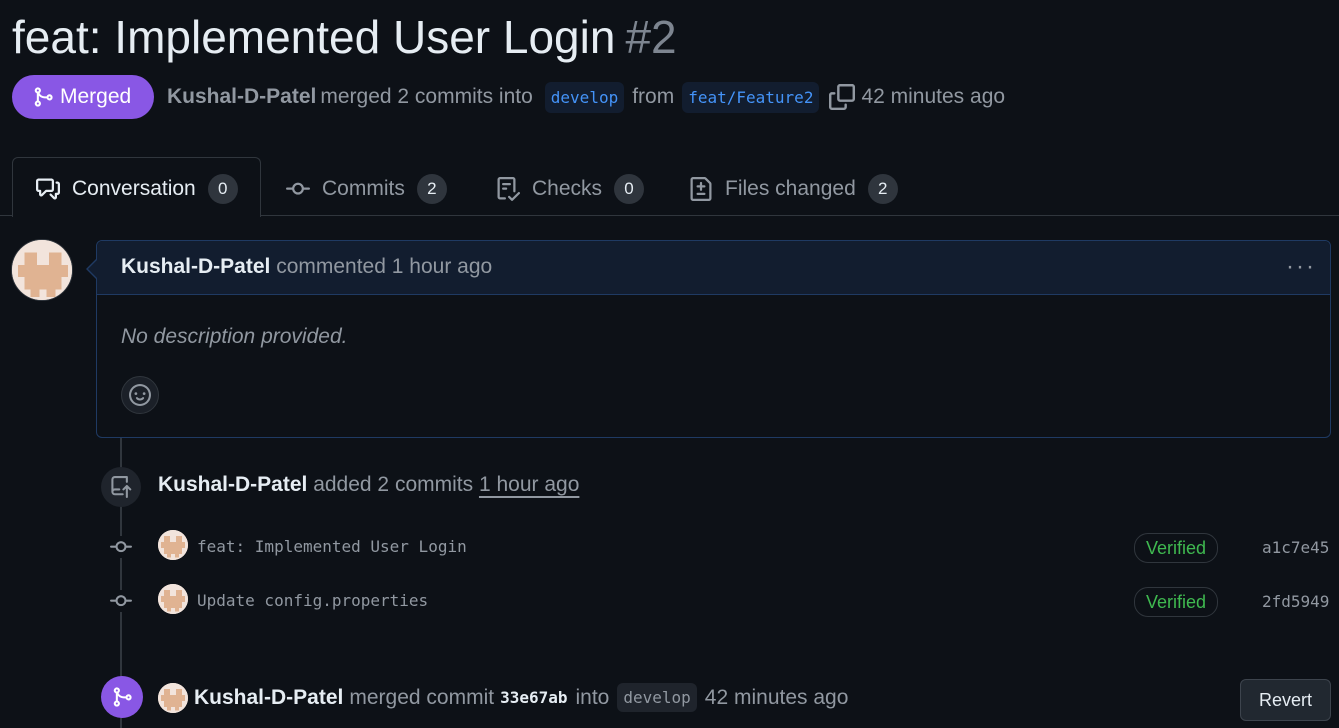 Image resolution: width=1339 pixels, height=728 pixels. I want to click on tab-commits: Commits 2, so click(366, 189).